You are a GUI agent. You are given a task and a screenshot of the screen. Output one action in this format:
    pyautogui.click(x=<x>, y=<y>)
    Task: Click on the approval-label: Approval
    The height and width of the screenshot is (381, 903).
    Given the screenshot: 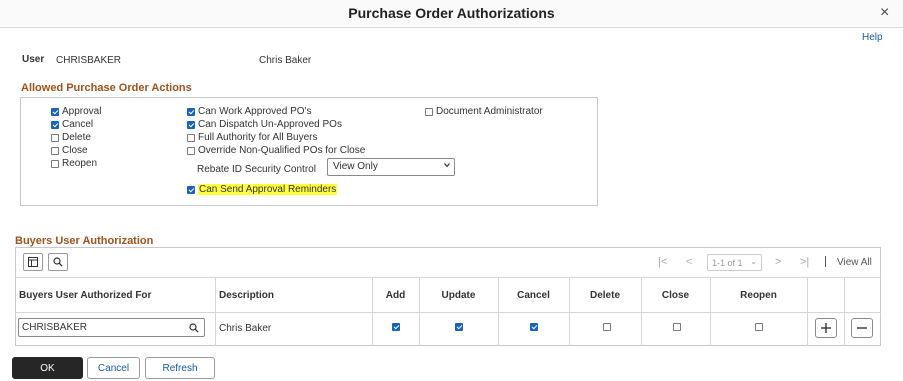 What is the action you would take?
    pyautogui.click(x=82, y=111)
    